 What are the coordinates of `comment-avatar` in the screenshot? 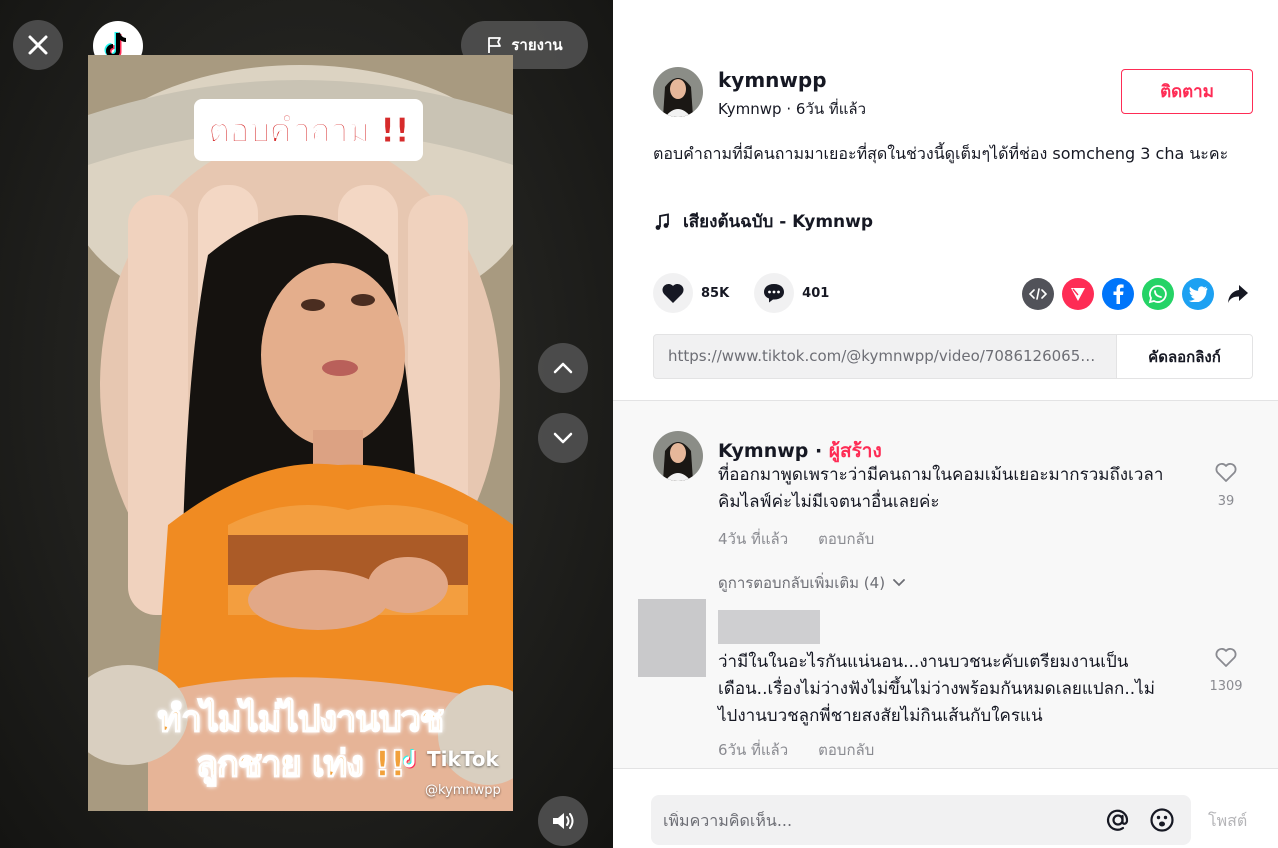 It's located at (678, 456).